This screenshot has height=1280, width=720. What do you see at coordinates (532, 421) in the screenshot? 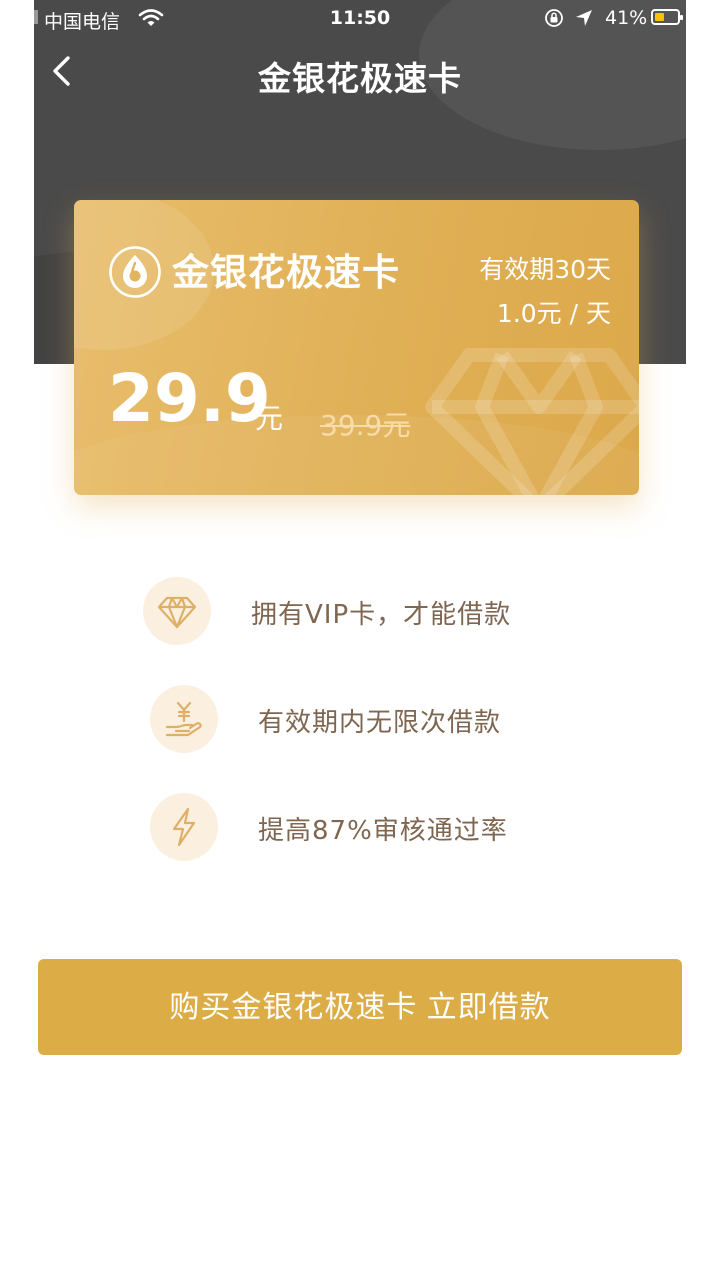
I see `diamond-watermark-icon` at bounding box center [532, 421].